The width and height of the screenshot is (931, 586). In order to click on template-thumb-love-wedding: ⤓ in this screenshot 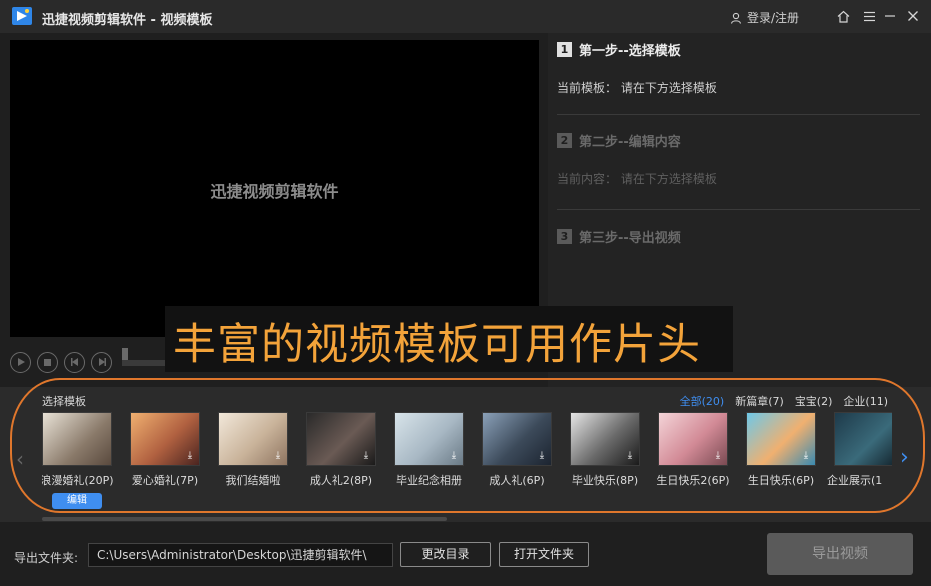, I will do `click(165, 439)`.